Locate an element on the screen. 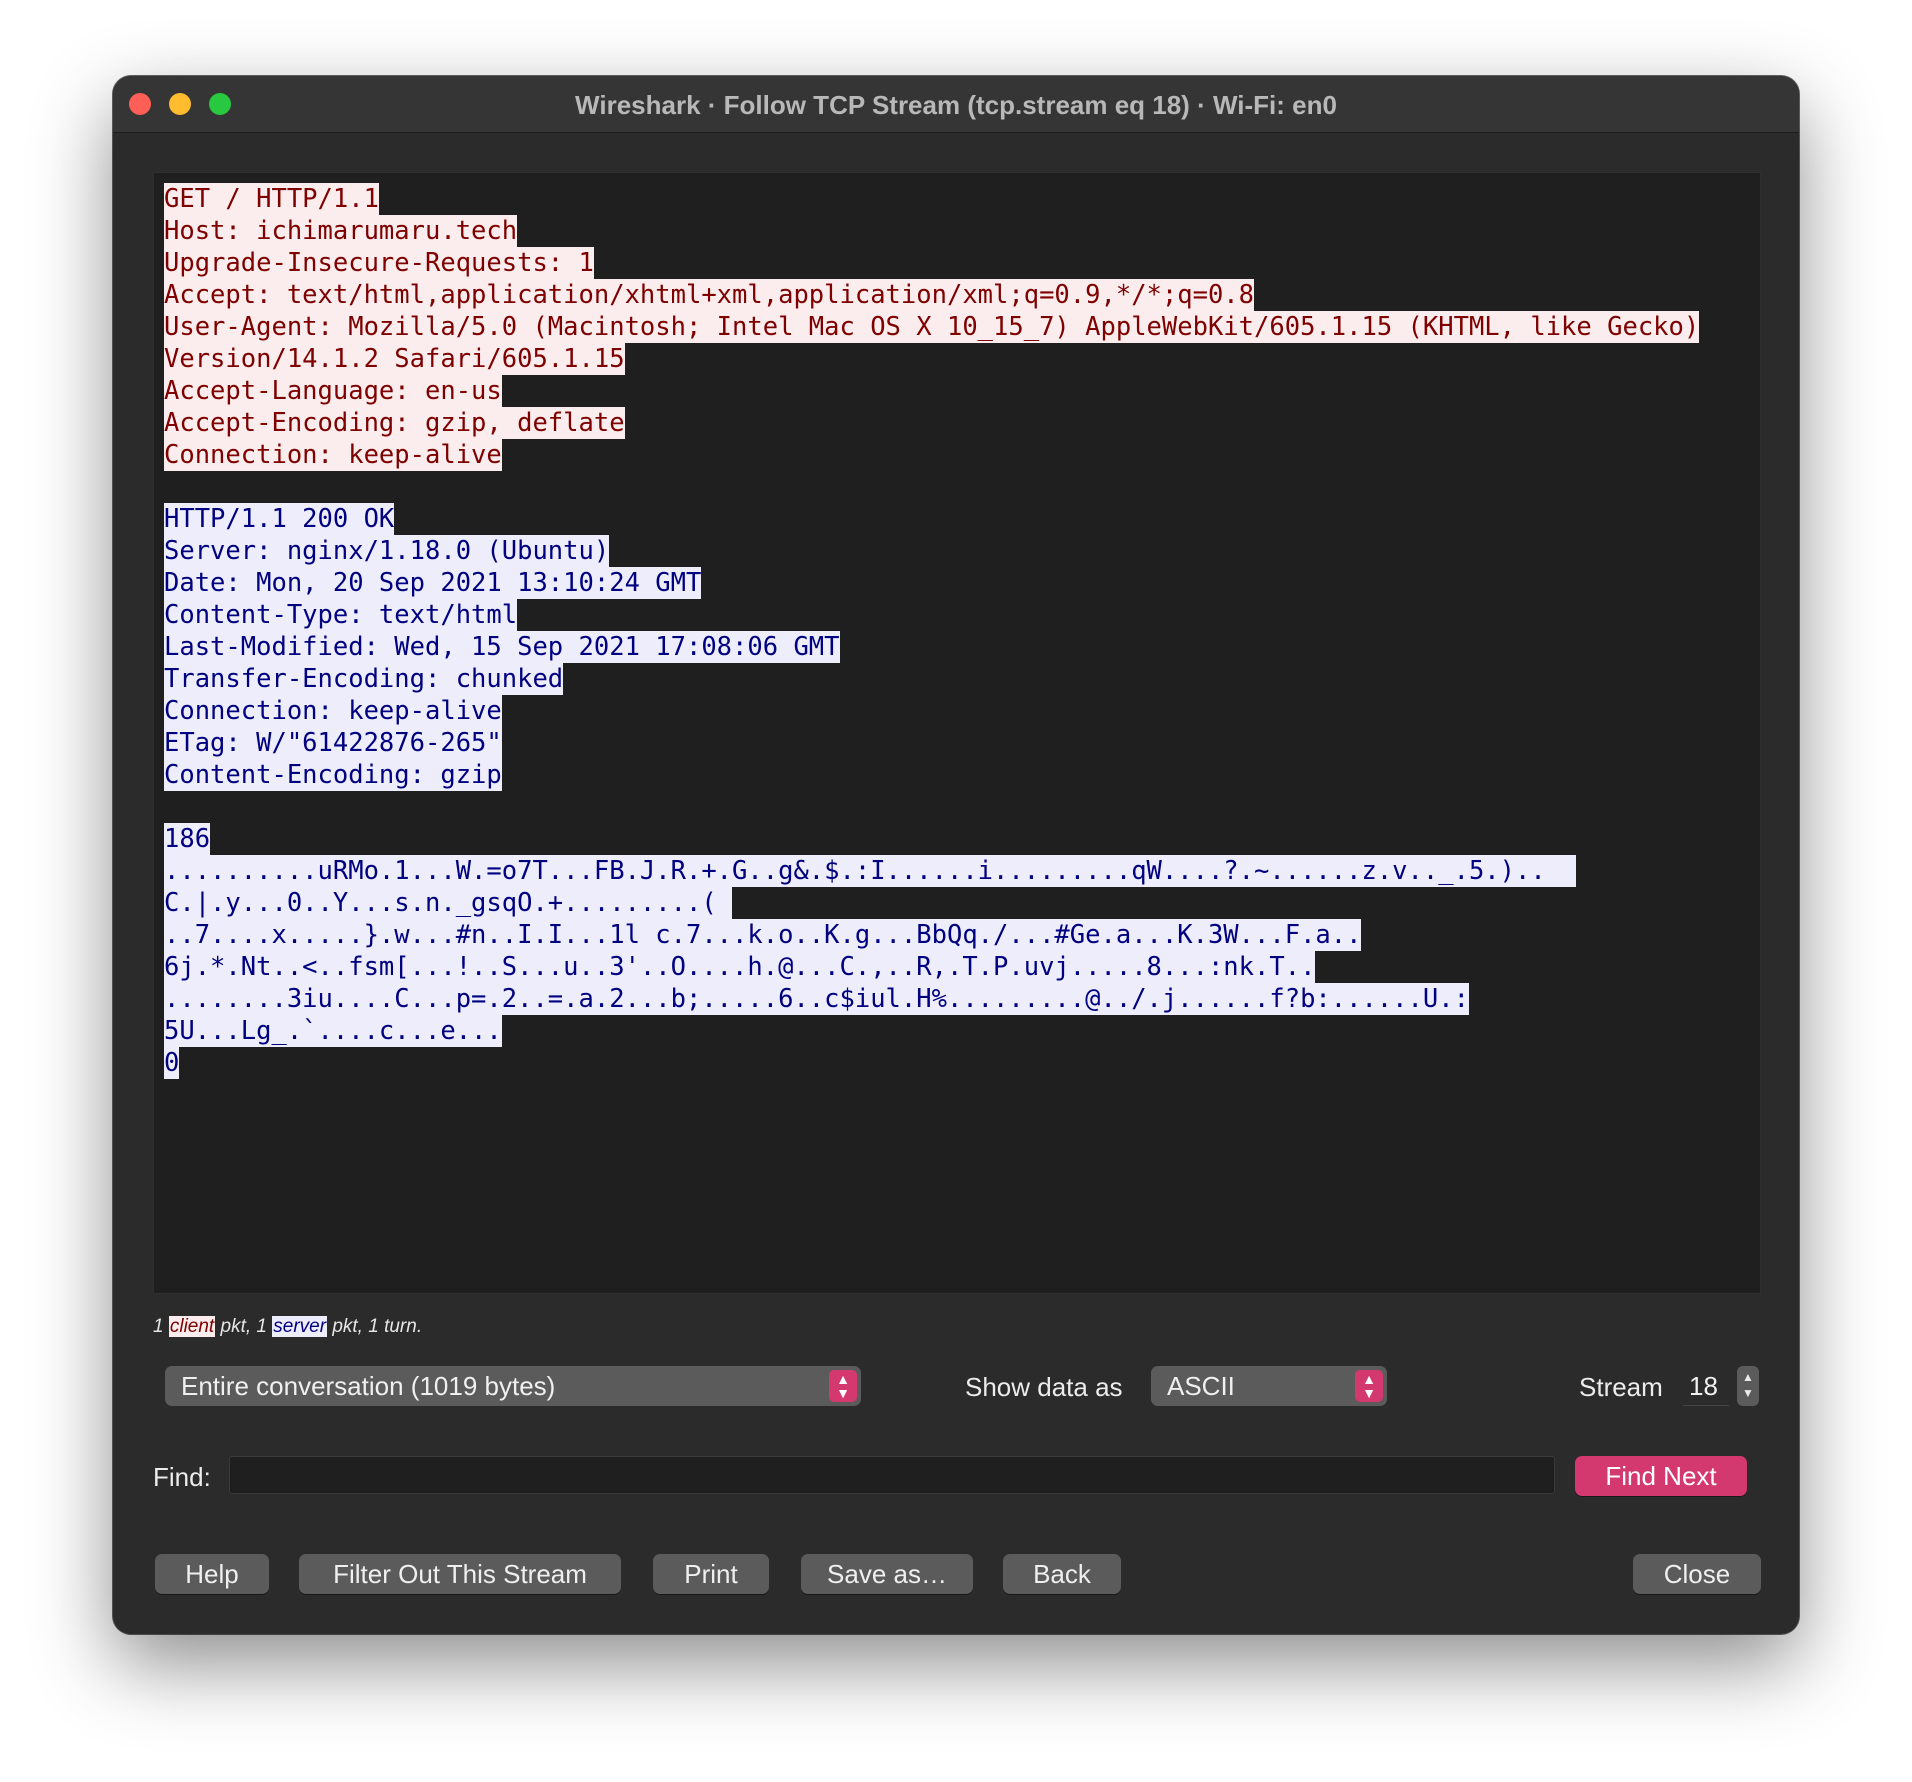 The image size is (1912, 1782). client-line-text: Accept-Encoding: gzip, deflate is located at coordinates (394, 423).